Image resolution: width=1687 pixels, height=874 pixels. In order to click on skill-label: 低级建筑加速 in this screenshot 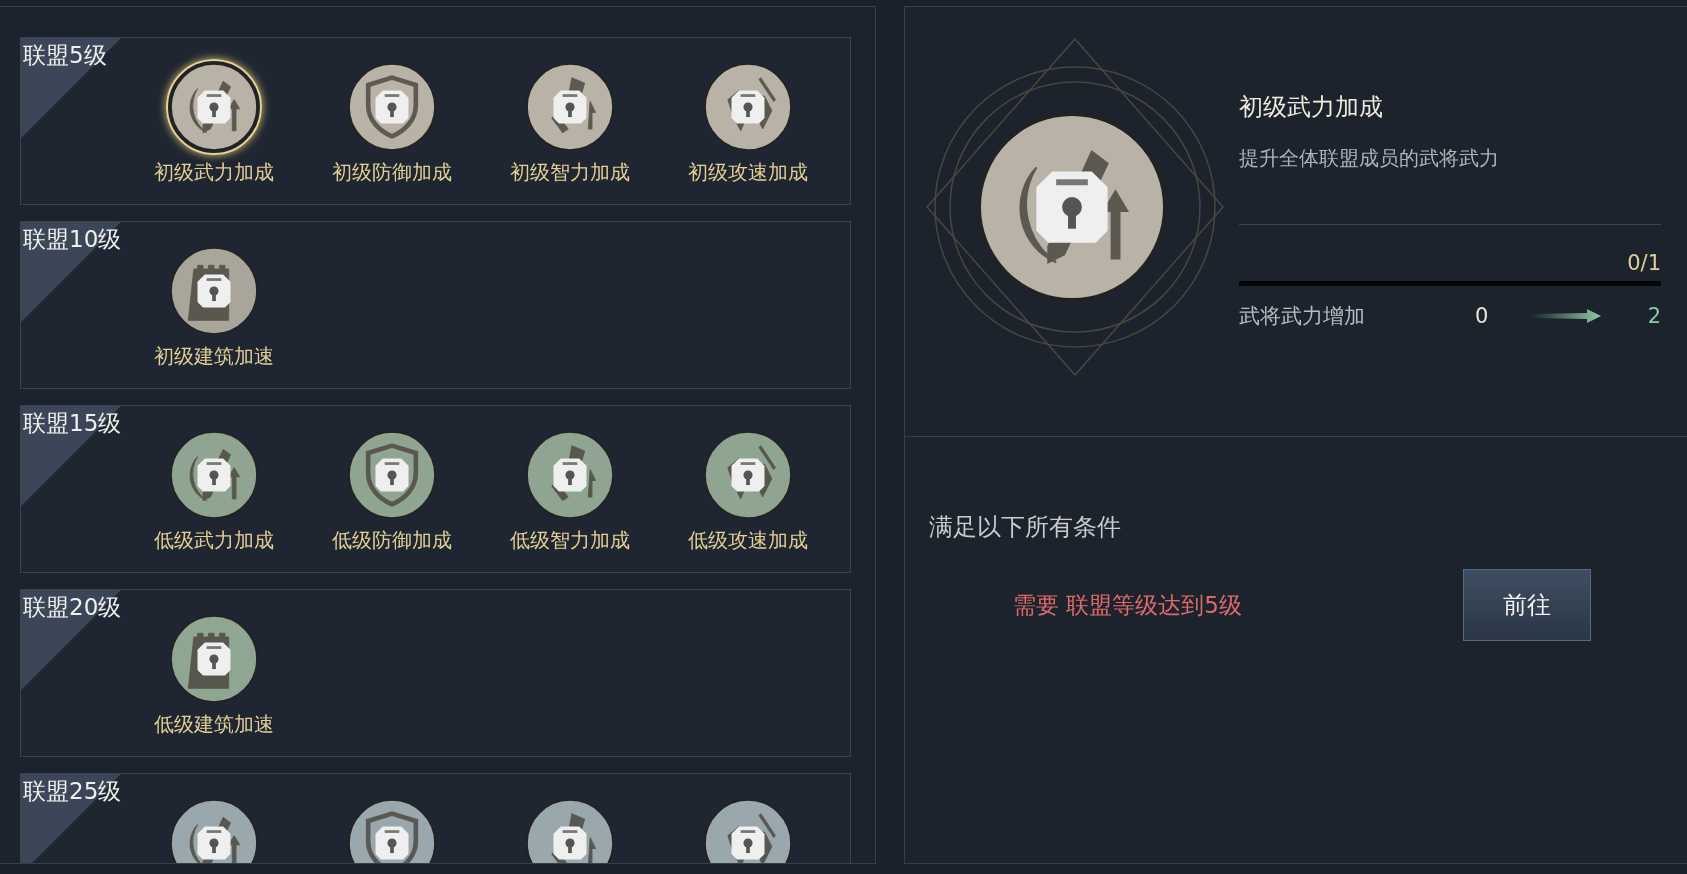, I will do `click(214, 724)`.